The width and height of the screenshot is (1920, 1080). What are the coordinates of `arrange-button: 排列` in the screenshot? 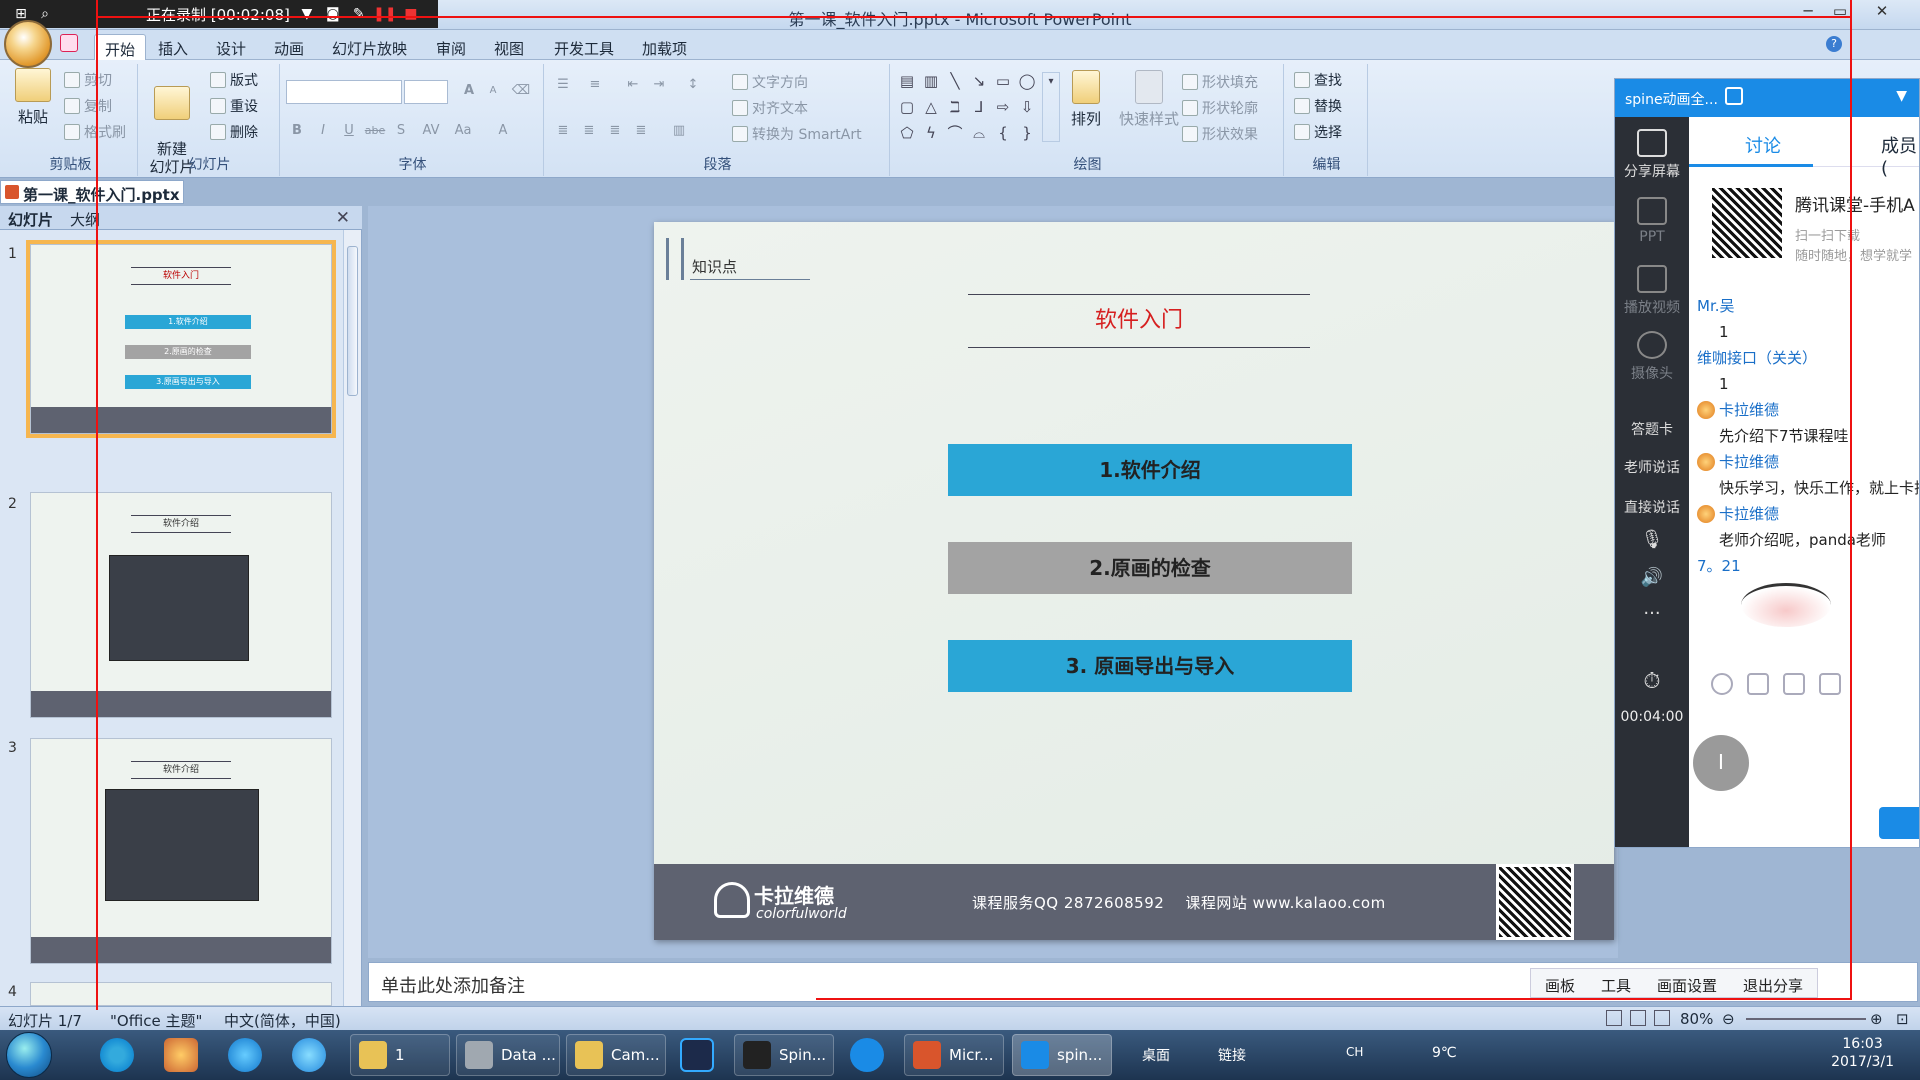 It's located at (1086, 99).